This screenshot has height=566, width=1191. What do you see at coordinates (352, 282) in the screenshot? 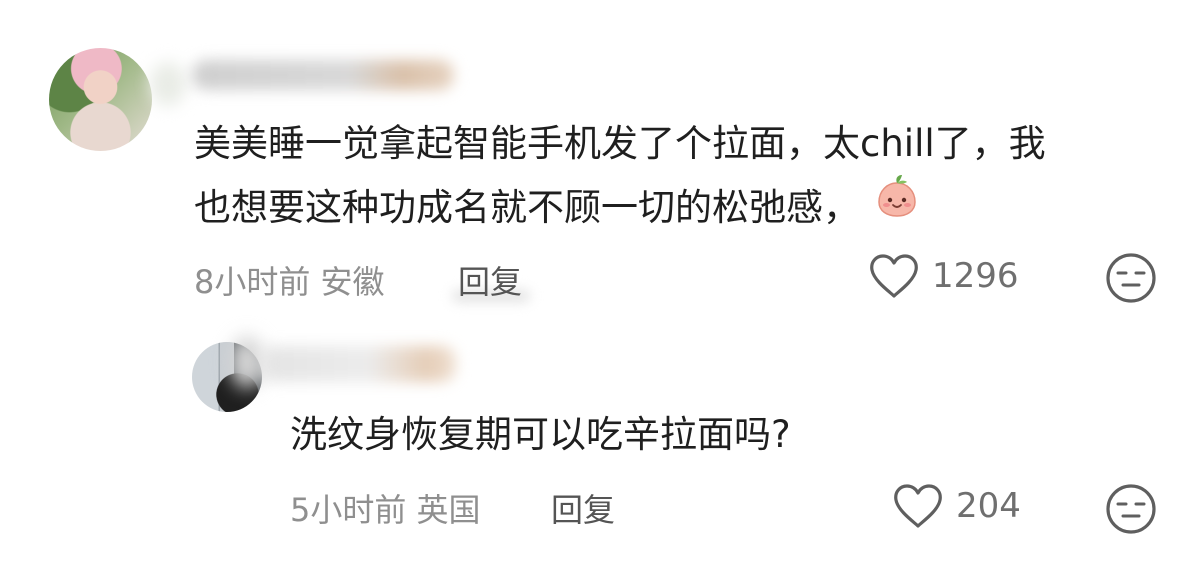
I see `comment-location: 安徽` at bounding box center [352, 282].